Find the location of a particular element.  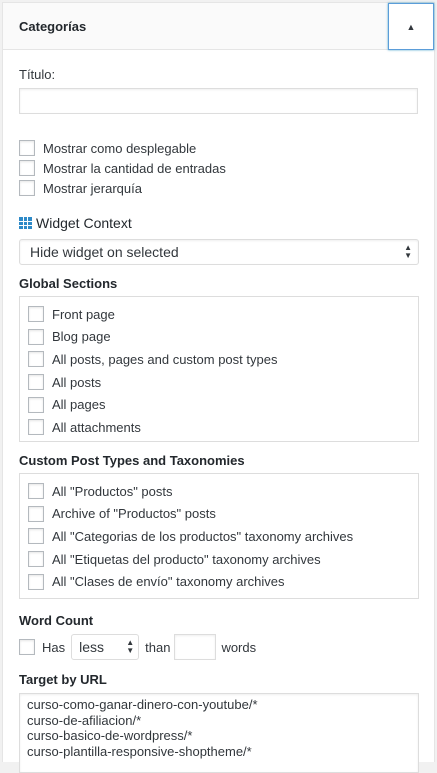

collapse-toggle-button: ▲ is located at coordinates (411, 26).